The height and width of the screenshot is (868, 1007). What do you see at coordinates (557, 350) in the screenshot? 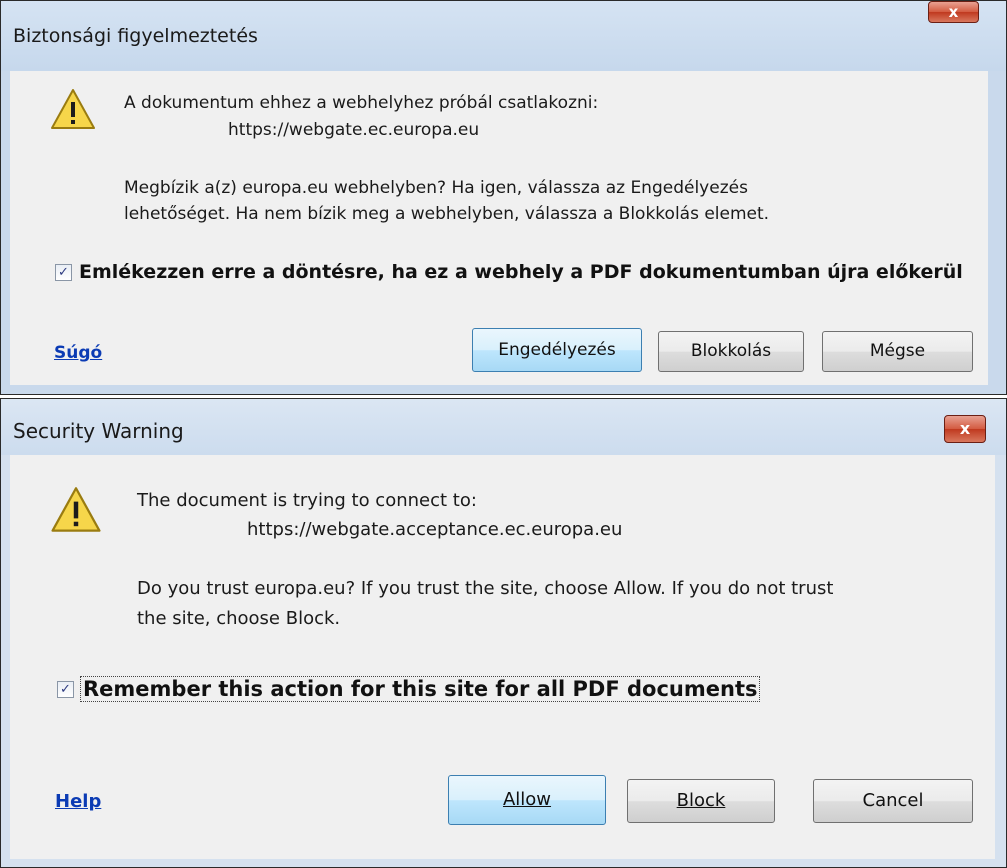
I see `allow-button: Engedélyezés` at bounding box center [557, 350].